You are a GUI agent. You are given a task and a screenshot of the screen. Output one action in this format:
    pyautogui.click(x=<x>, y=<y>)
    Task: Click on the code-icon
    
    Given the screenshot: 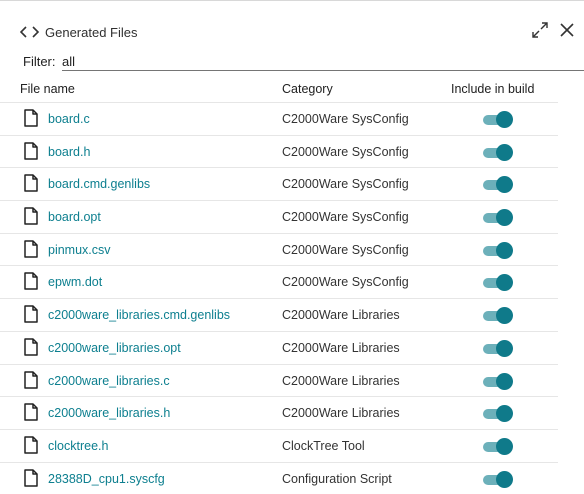 What is the action you would take?
    pyautogui.click(x=31, y=32)
    